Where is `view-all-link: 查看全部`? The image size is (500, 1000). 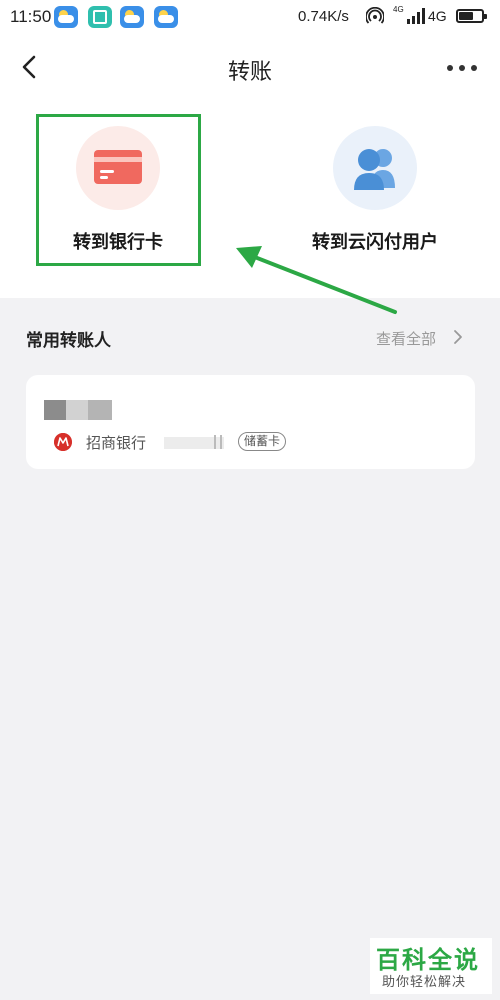
view-all-link: 查看全部 is located at coordinates (406, 338).